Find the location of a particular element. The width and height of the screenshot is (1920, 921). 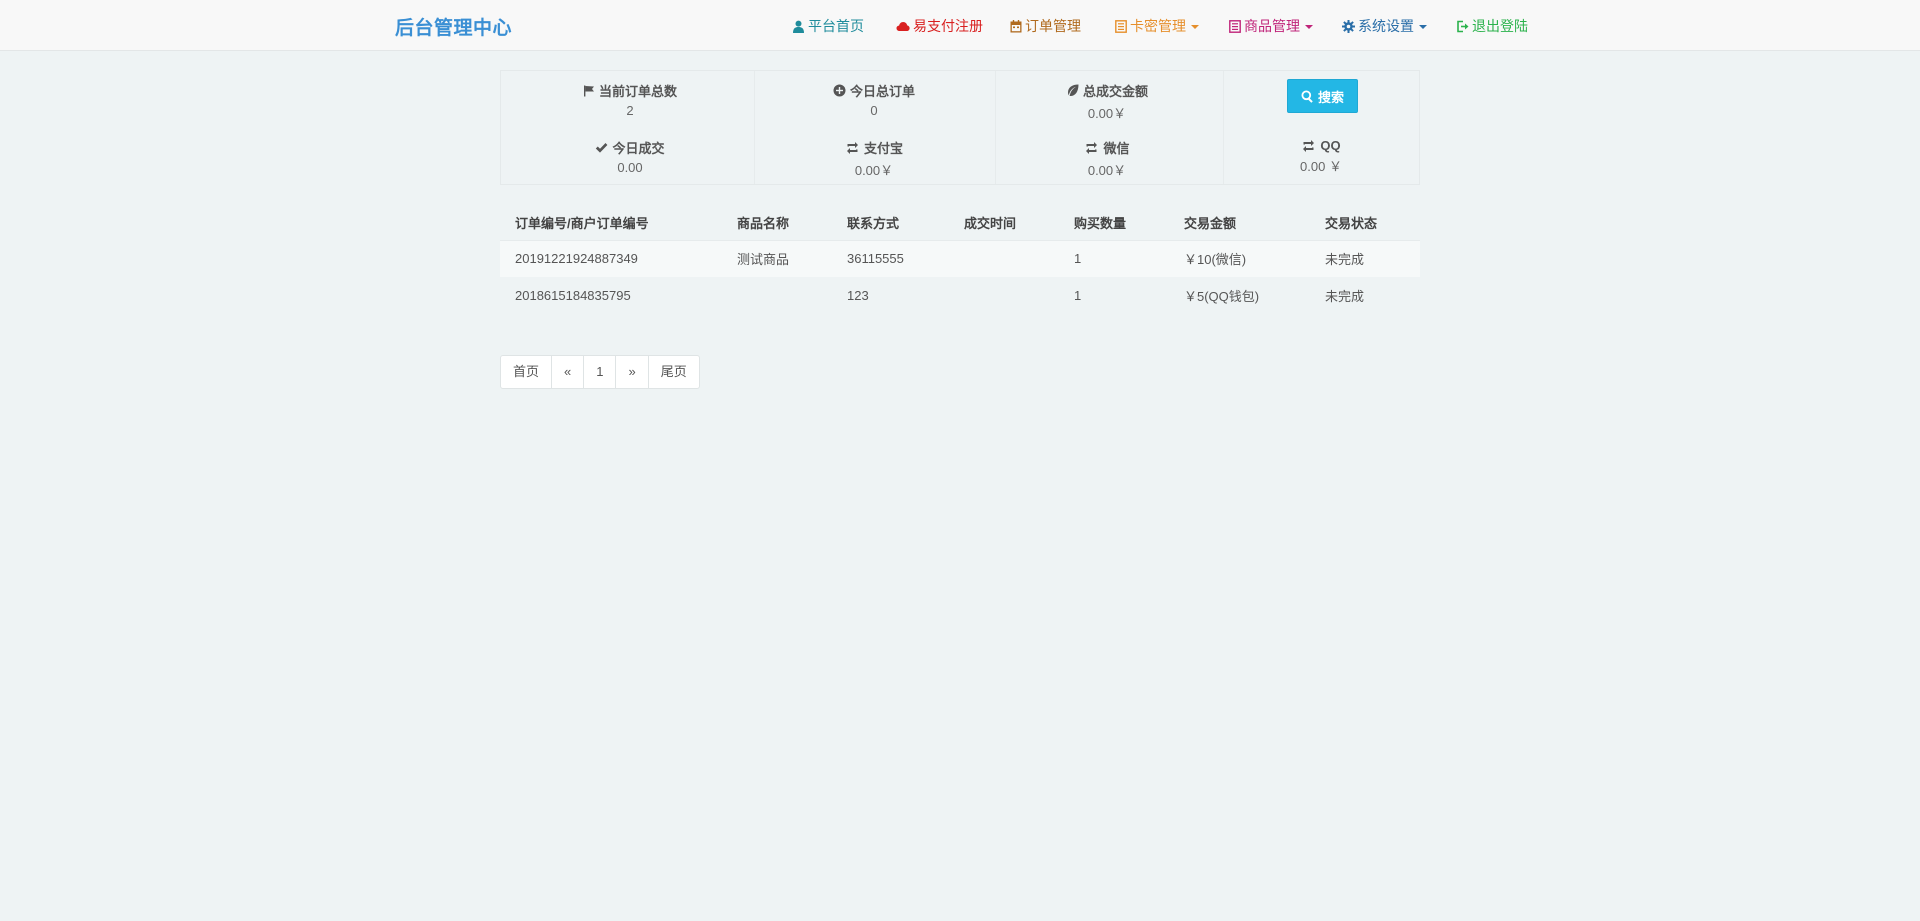

cell-amount: ￥10(微信) is located at coordinates (1239, 258).